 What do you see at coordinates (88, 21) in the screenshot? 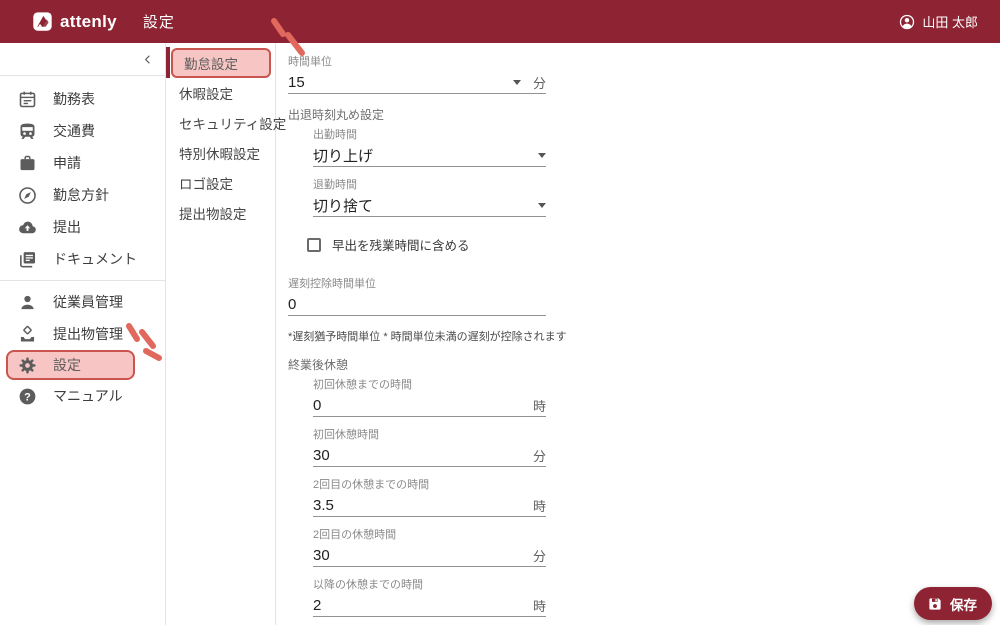
I see `brand-wordmark: attenly` at bounding box center [88, 21].